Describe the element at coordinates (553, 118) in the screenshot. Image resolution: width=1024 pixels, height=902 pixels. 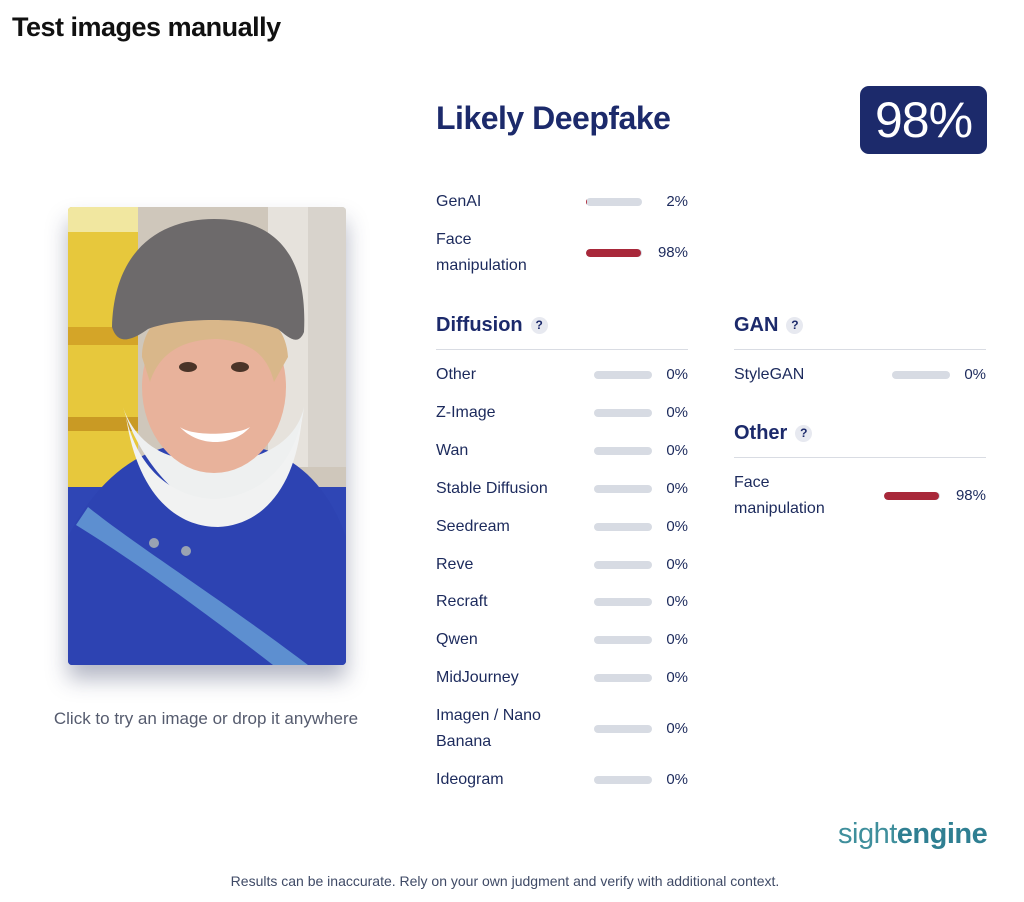
I see `verdict-title: Likely Deepfake` at that location.